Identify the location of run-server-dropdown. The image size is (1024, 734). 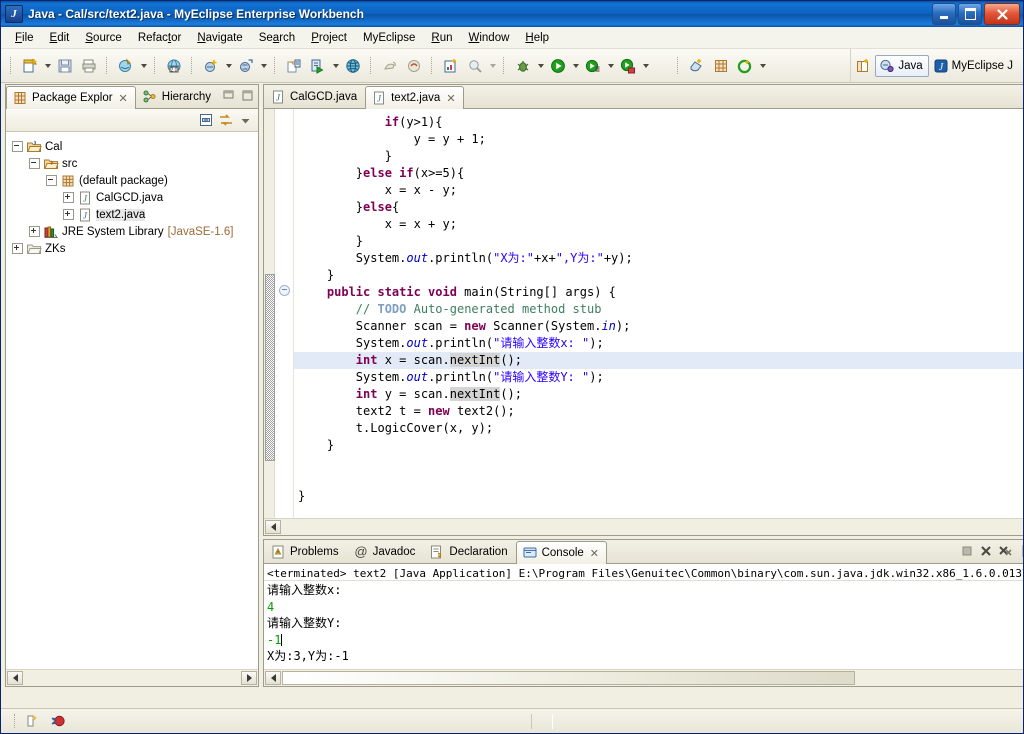
(335, 66).